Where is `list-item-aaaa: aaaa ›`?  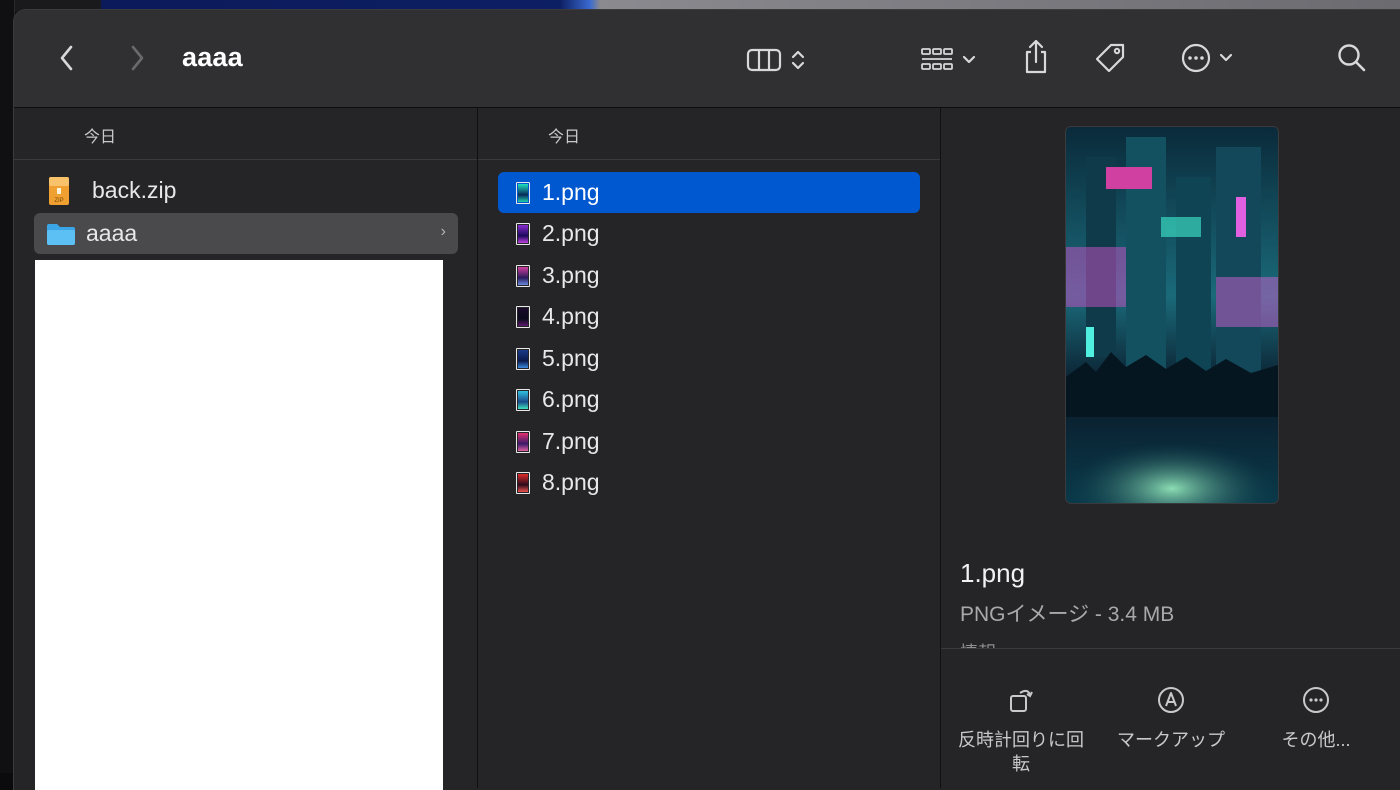
list-item-aaaa: aaaa › is located at coordinates (246, 233).